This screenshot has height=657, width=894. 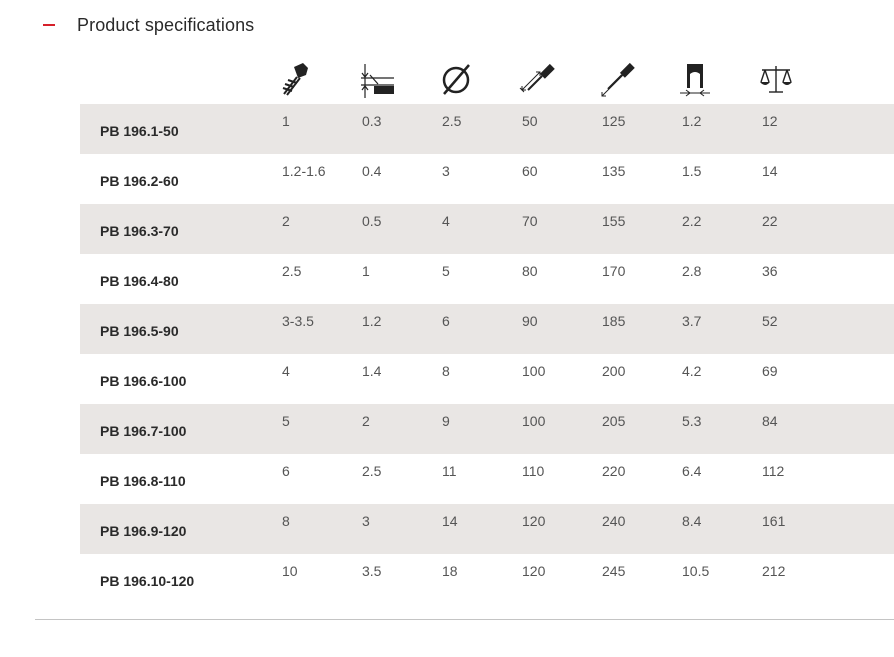 I want to click on screw-cell: 1, so click(x=286, y=121).